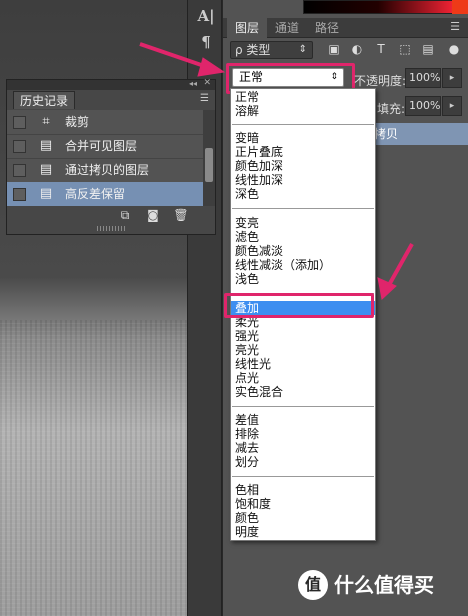 The width and height of the screenshot is (468, 616). I want to click on arrow-to-overlay, so click(395, 271).